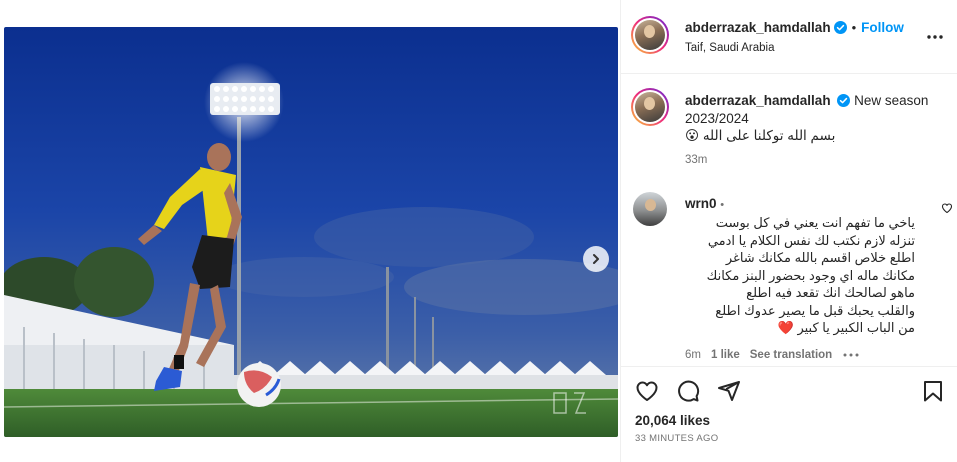 Image resolution: width=957 pixels, height=462 pixels. What do you see at coordinates (688, 391) in the screenshot?
I see `comment-icon` at bounding box center [688, 391].